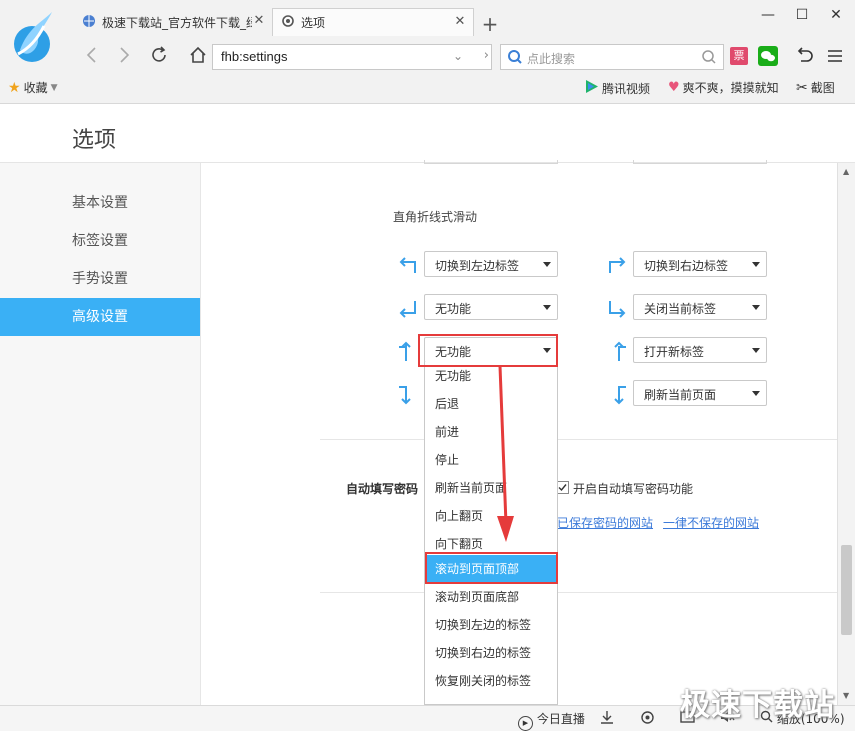  I want to click on watermark-logo: 极速下载站, so click(757, 705).